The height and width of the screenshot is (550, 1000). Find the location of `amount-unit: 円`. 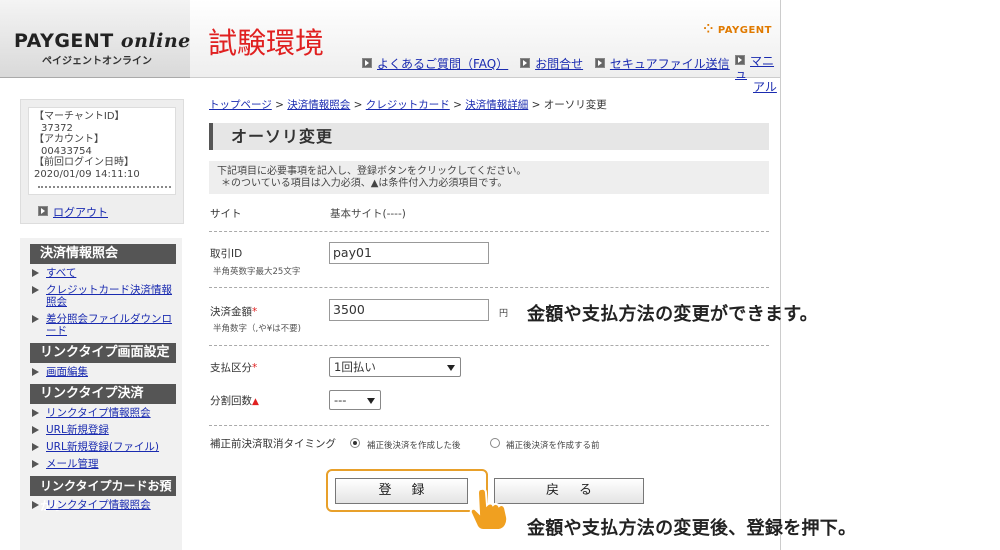

amount-unit: 円 is located at coordinates (504, 314).